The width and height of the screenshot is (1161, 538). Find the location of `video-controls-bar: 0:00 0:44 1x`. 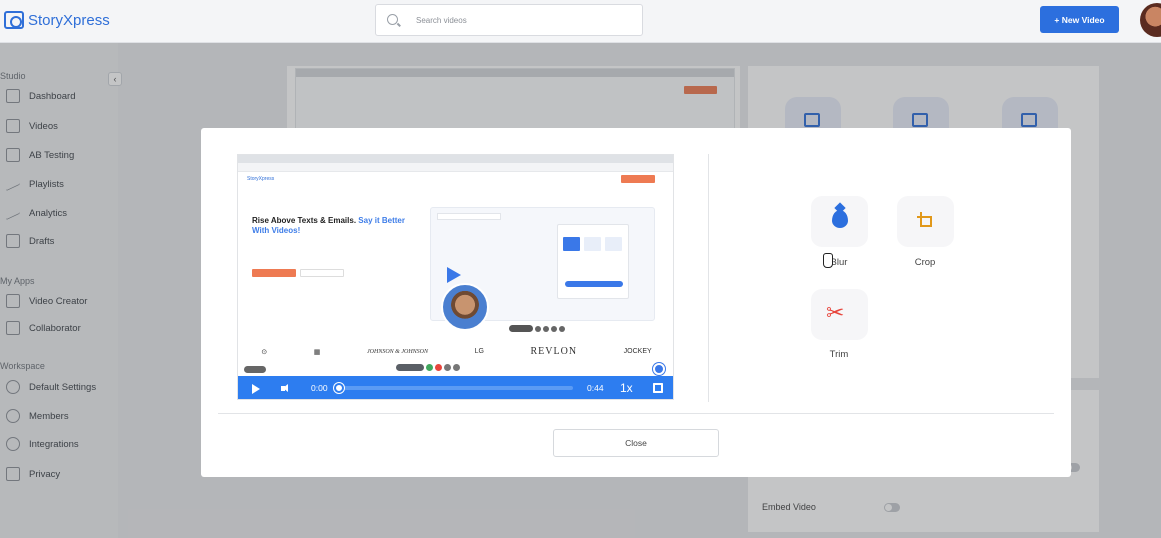

video-controls-bar: 0:00 0:44 1x is located at coordinates (455, 387).